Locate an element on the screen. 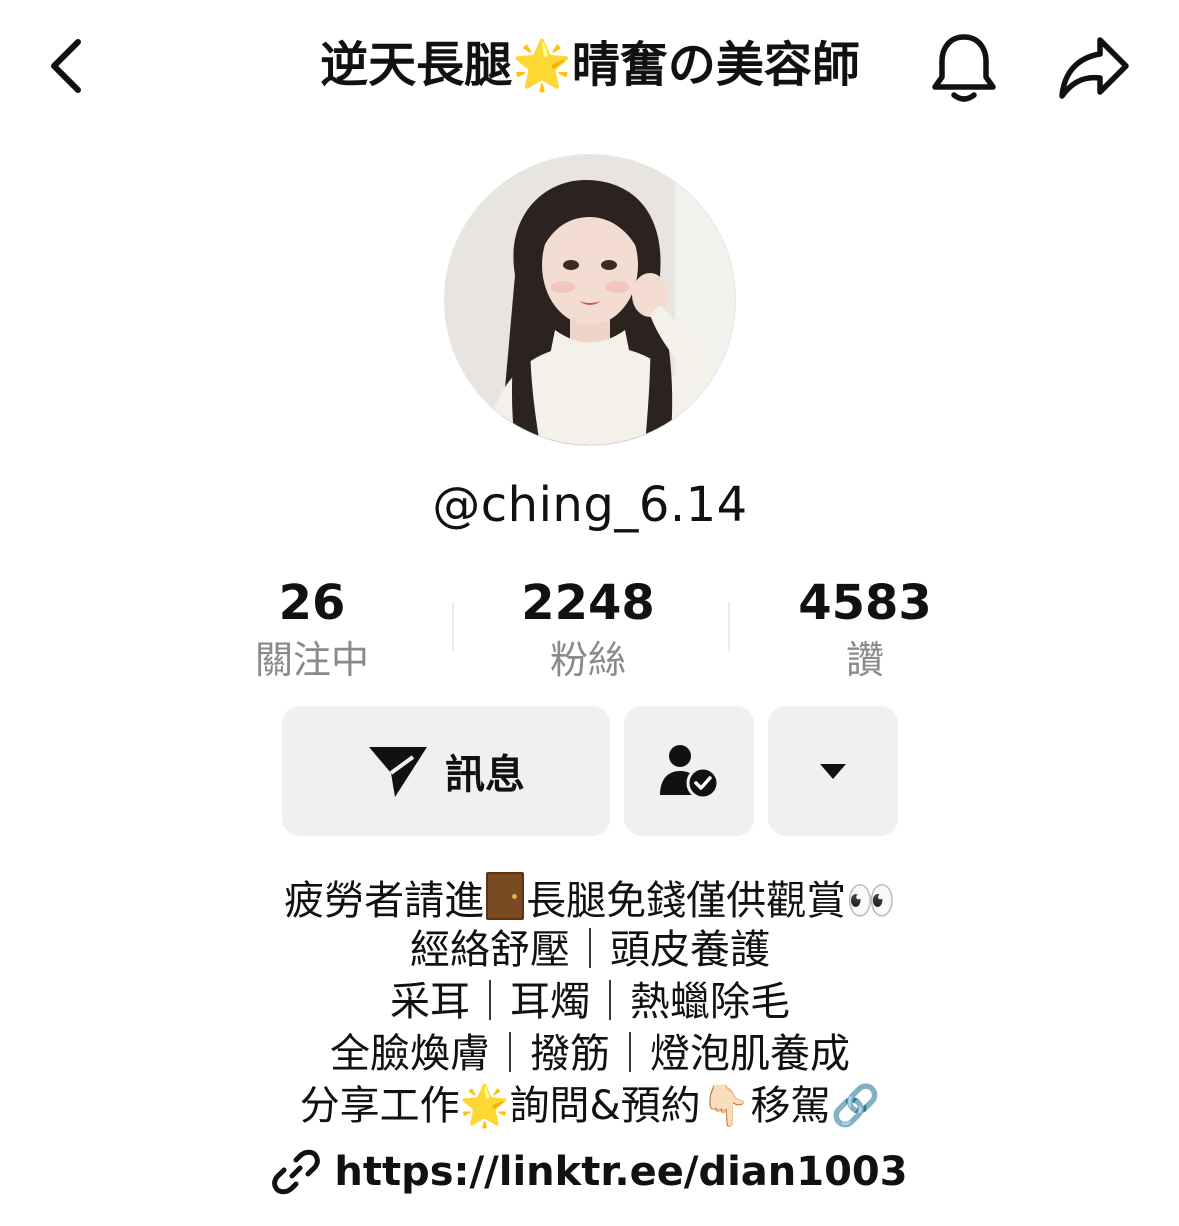 The image size is (1179, 1226). user-check-icon is located at coordinates (690, 772).